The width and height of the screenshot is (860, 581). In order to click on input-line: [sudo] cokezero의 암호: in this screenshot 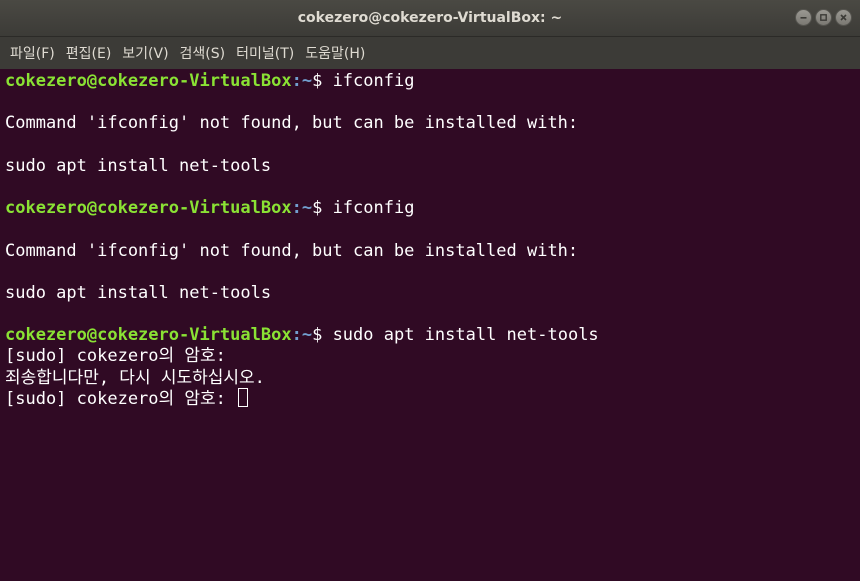, I will do `click(432, 398)`.